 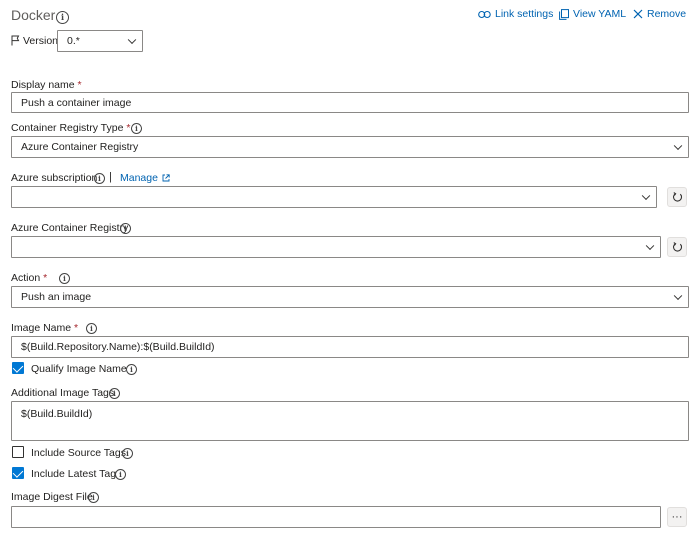 What do you see at coordinates (63, 393) in the screenshot?
I see `additional-tags-label: Additional Image Tags` at bounding box center [63, 393].